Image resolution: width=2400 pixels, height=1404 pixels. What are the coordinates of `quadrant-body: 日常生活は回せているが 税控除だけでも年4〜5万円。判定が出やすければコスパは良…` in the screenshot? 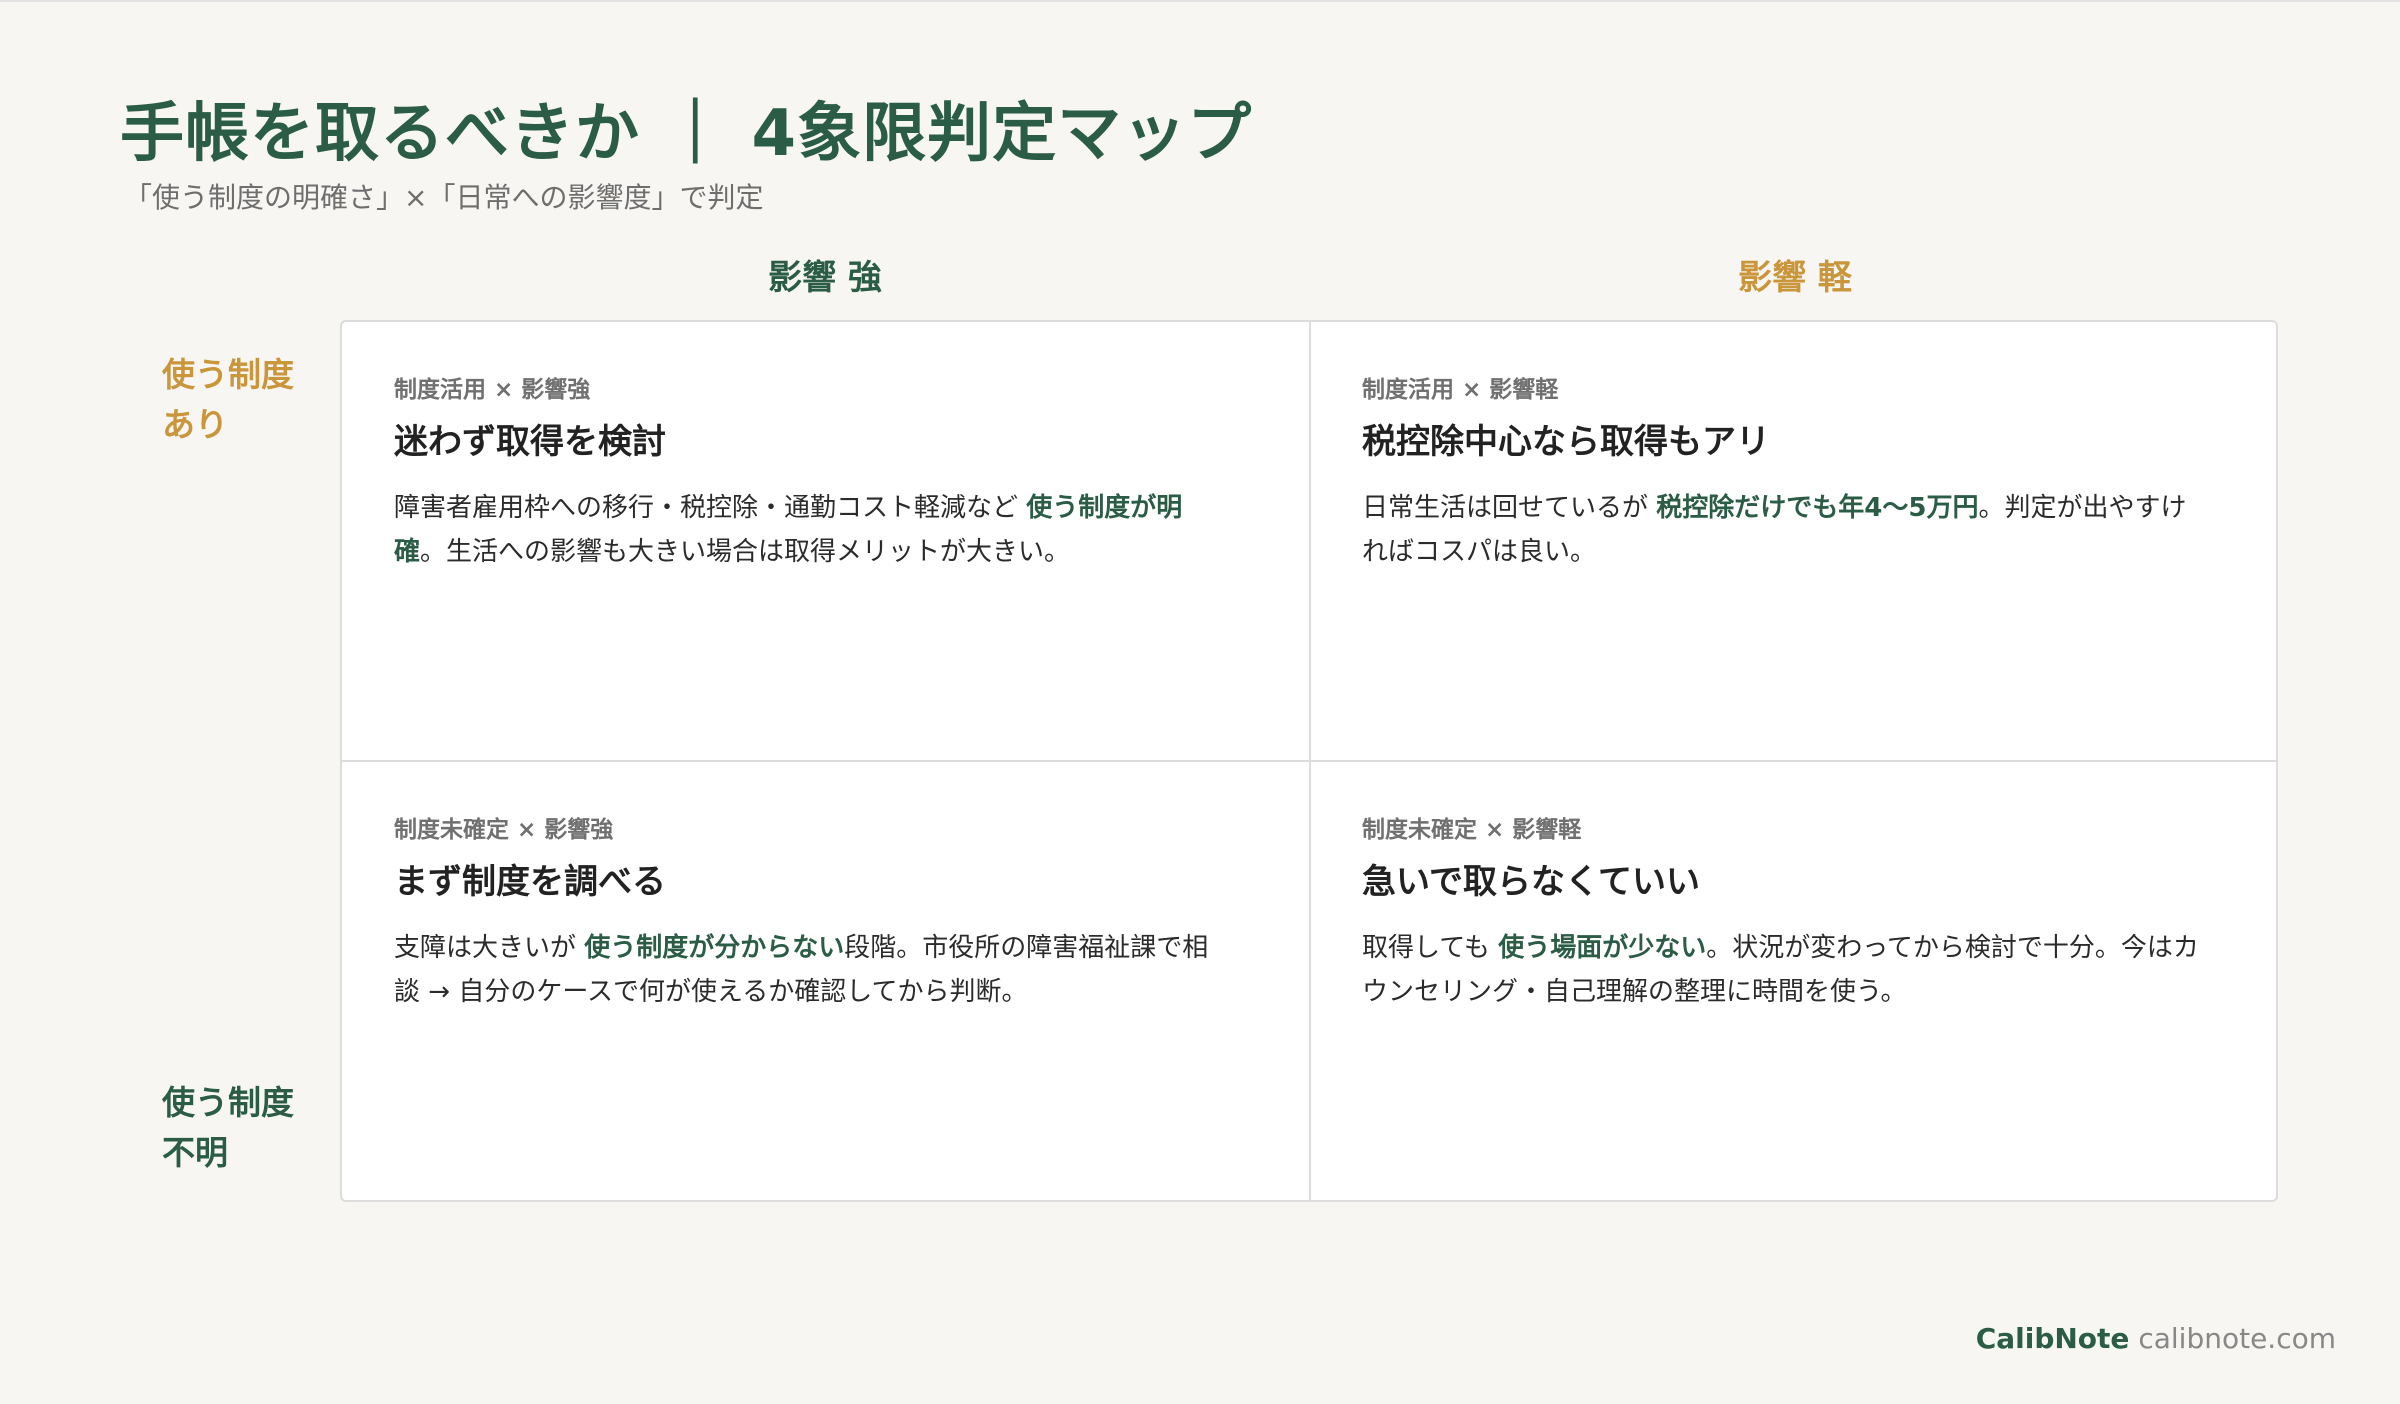 It's located at (1782, 530).